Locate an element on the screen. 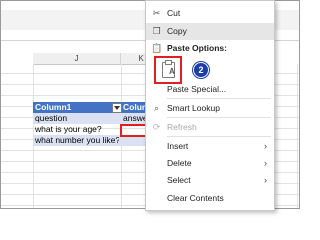  menu-item-label: Refresh is located at coordinates (182, 127).